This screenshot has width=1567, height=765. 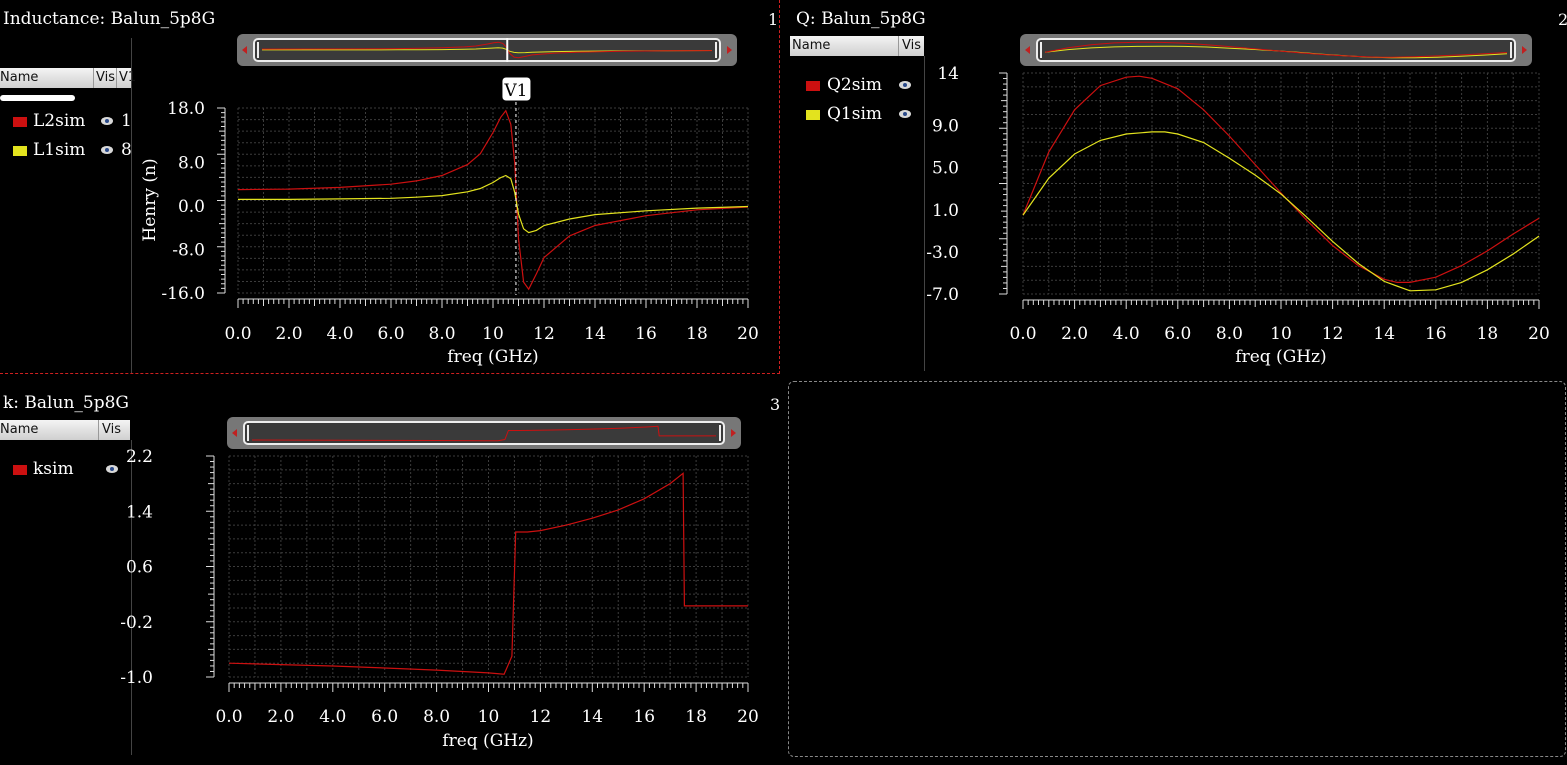 I want to click on y-tick-label: -1.0, so click(x=136, y=678).